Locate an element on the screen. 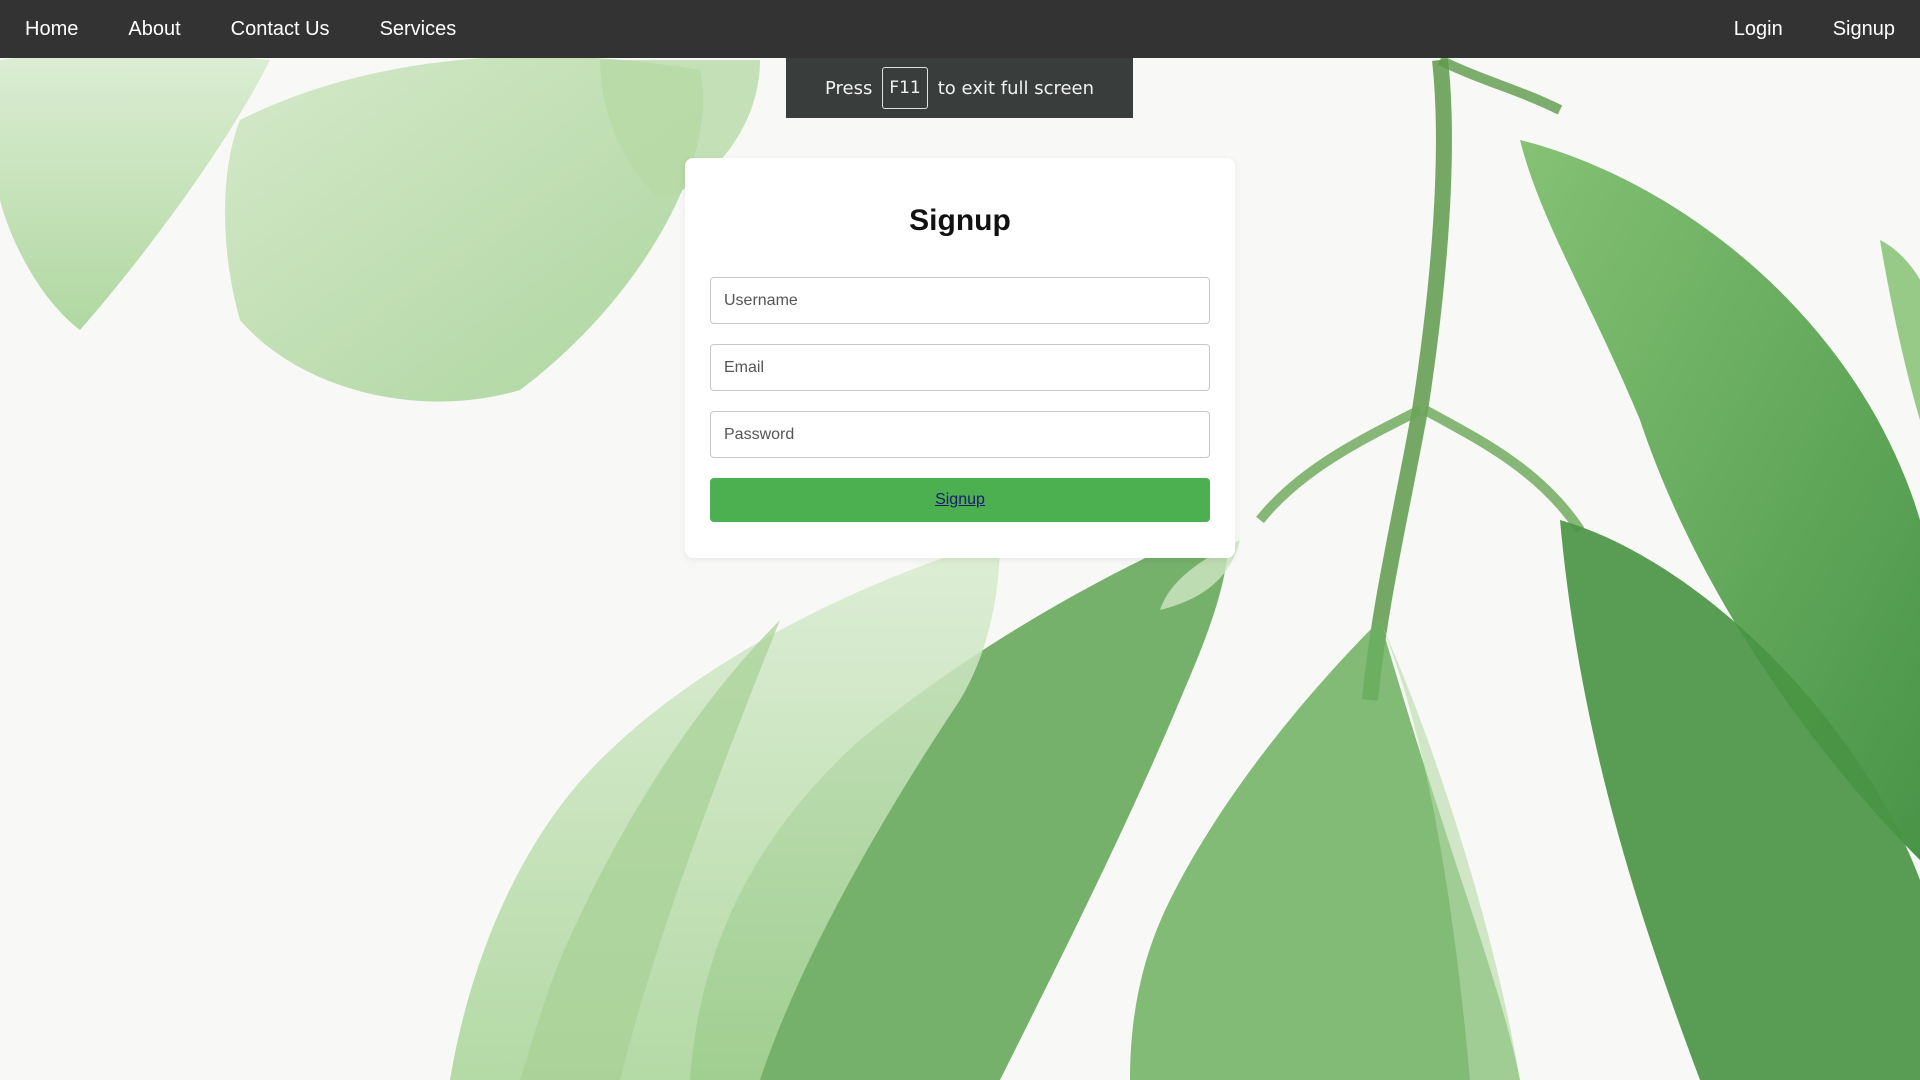 This screenshot has width=1920, height=1080. f11-key-badge: F11 is located at coordinates (905, 88).